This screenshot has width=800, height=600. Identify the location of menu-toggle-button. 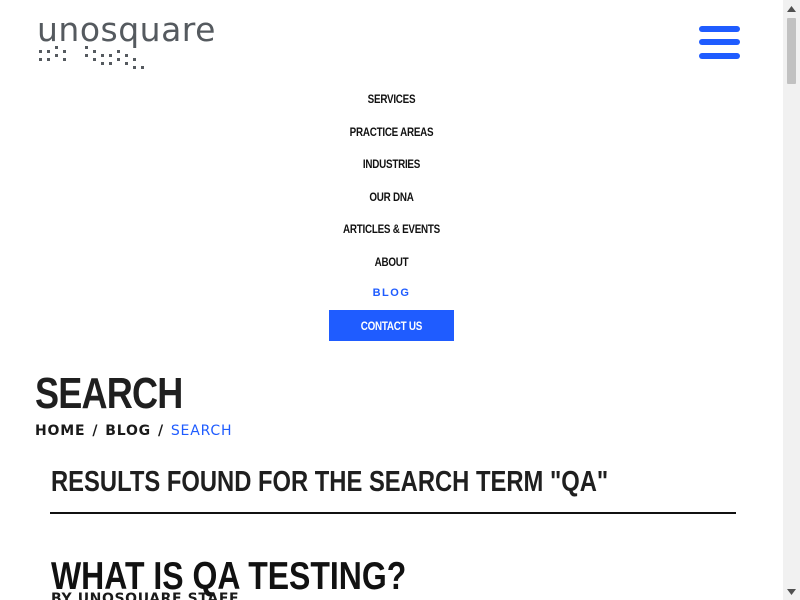
(720, 45).